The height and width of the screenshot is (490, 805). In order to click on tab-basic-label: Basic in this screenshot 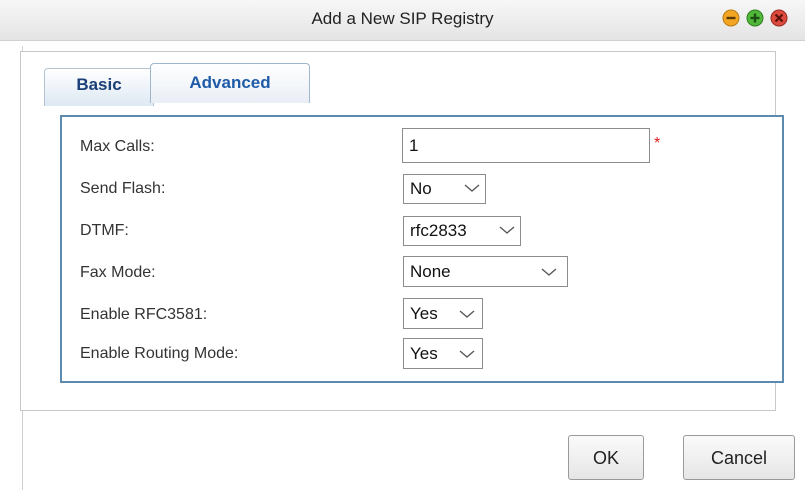, I will do `click(99, 84)`.